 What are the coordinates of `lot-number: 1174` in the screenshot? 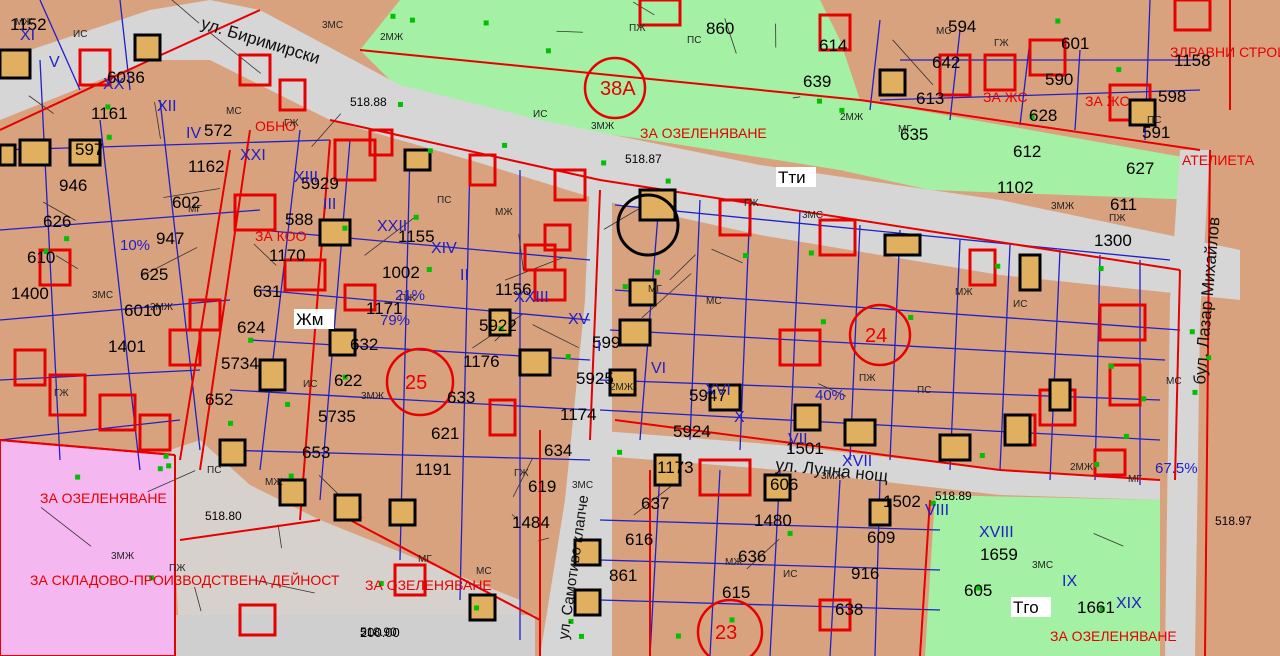 It's located at (578, 414).